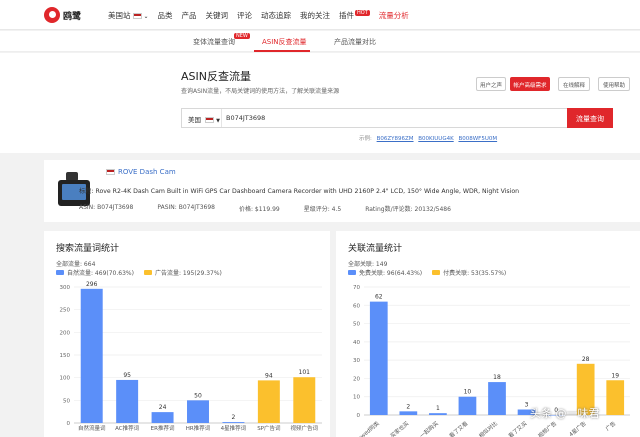  I want to click on brand-name: 鸥鹭, so click(72, 15).